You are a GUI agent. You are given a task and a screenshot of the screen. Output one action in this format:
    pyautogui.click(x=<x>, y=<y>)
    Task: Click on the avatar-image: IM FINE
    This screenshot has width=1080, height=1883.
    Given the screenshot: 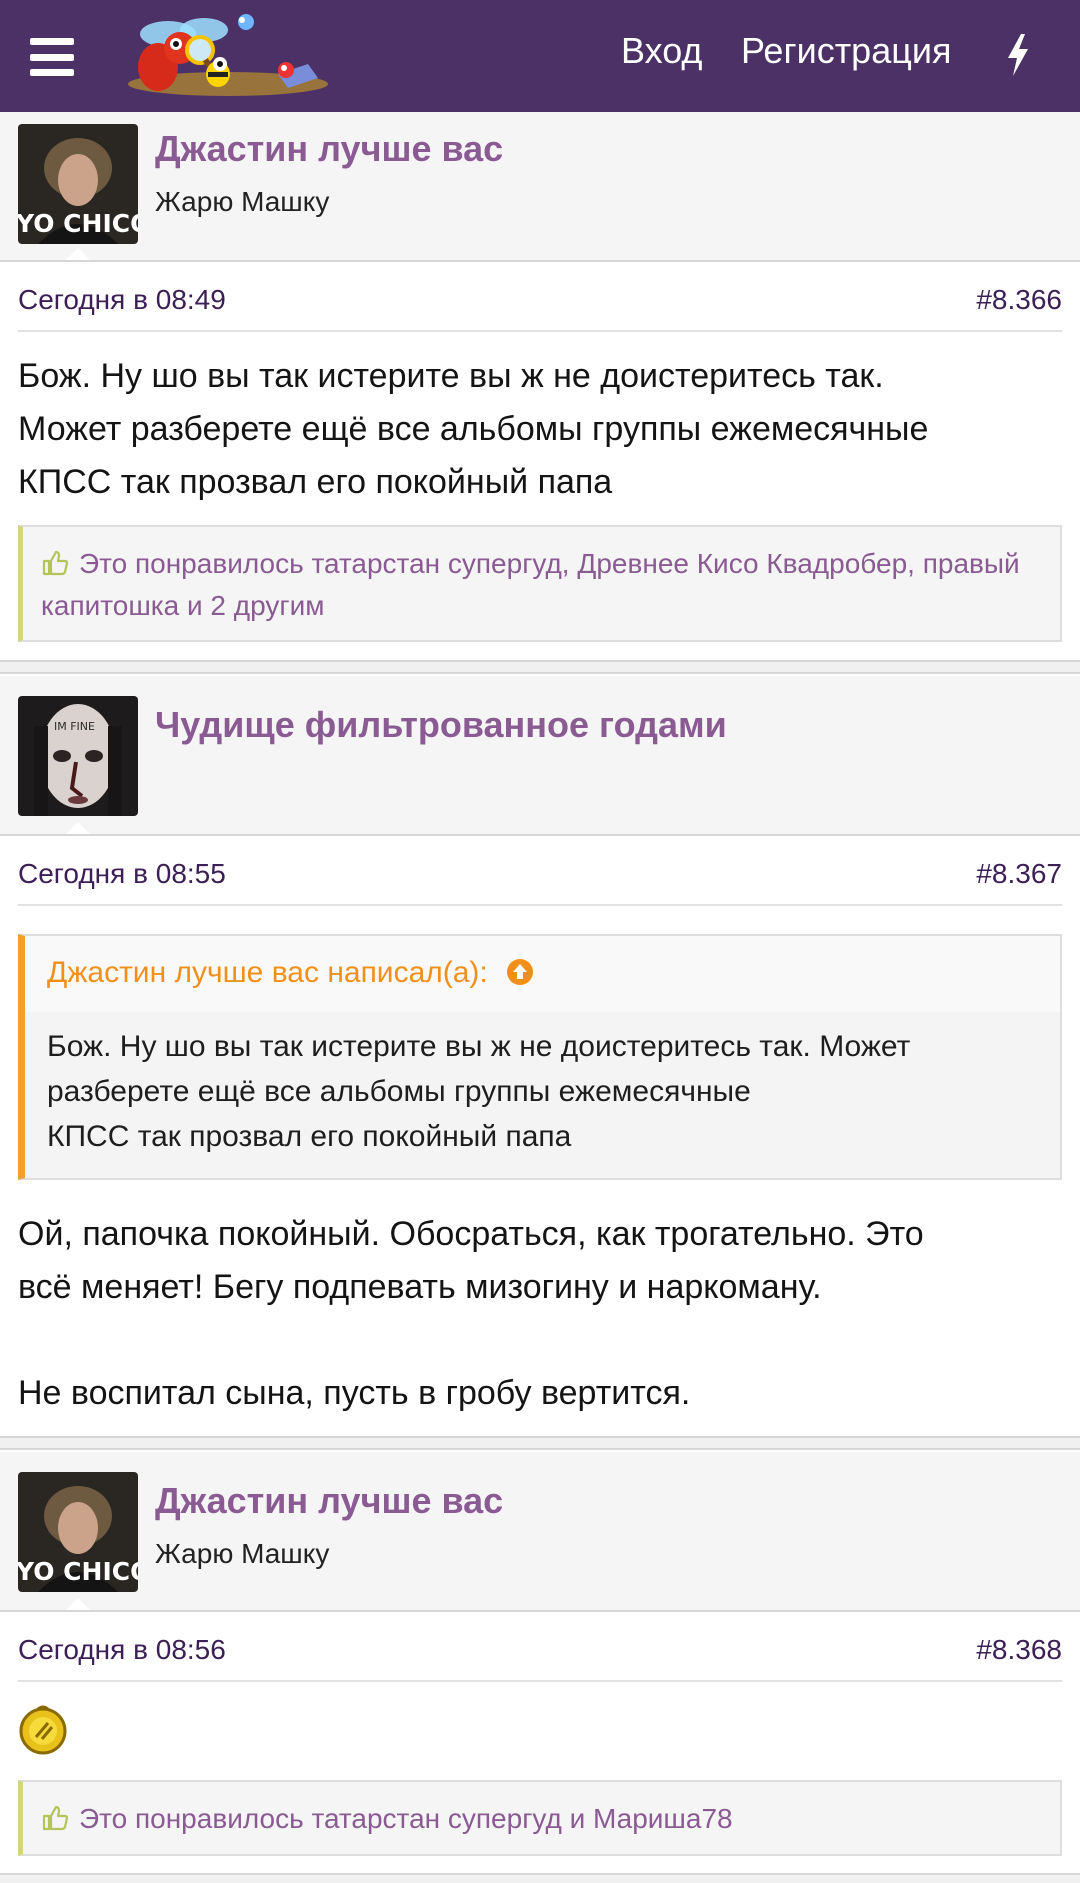 What is the action you would take?
    pyautogui.click(x=78, y=756)
    